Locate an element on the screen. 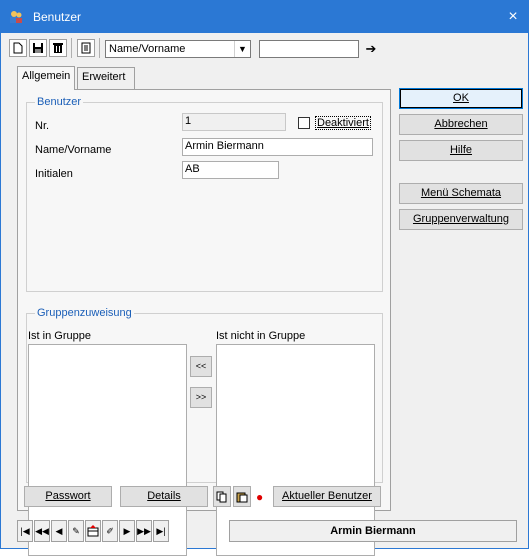  ist-nicht-in-gruppe-label: Ist nicht in Gruppe is located at coordinates (261, 336).